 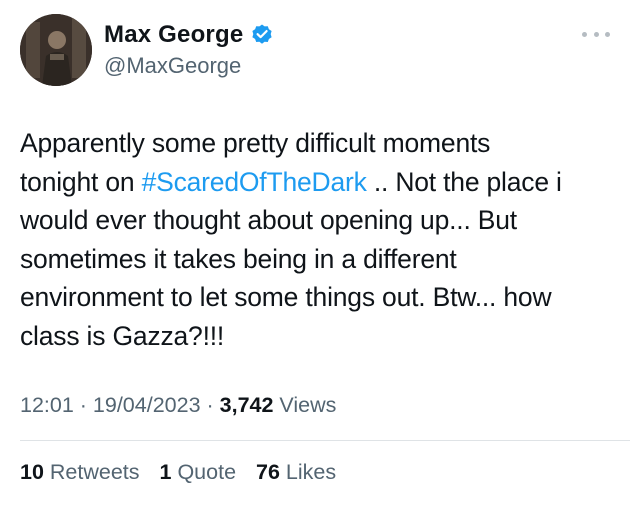 I want to click on retweets-label: Retweets, so click(x=91, y=472).